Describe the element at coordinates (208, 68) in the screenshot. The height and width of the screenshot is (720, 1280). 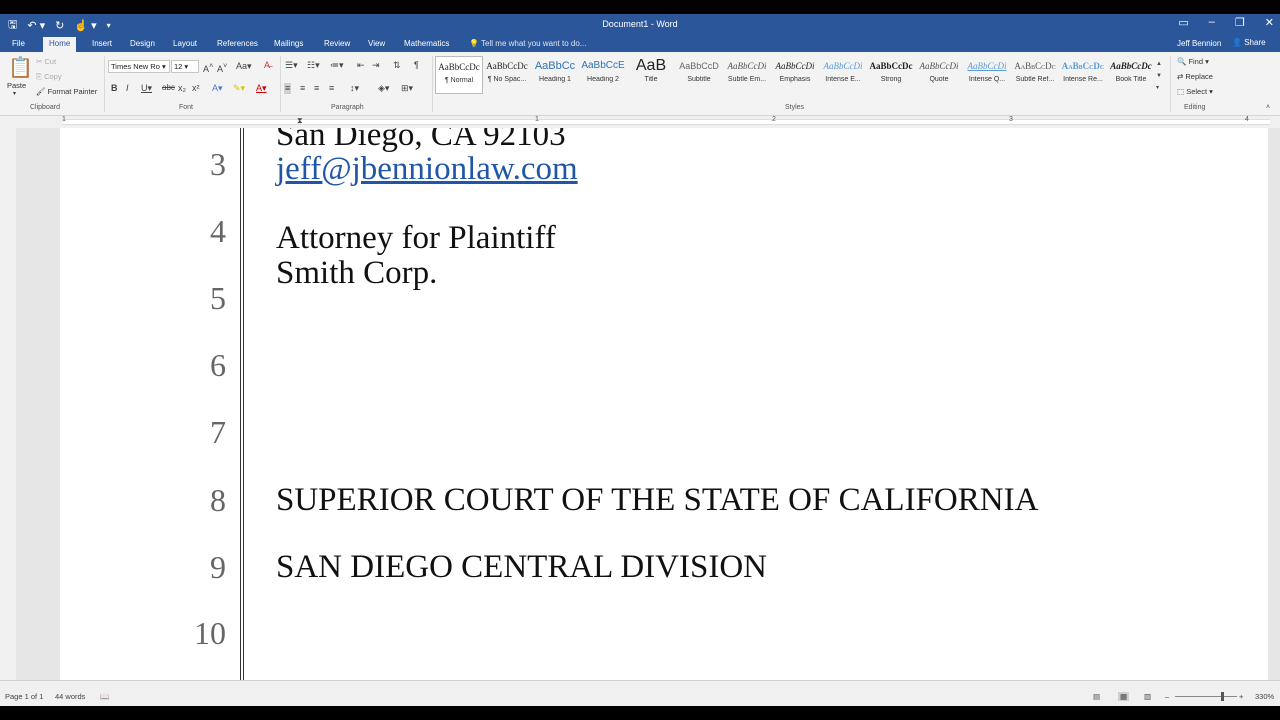
I see `grow-font-icon: A˄` at that location.